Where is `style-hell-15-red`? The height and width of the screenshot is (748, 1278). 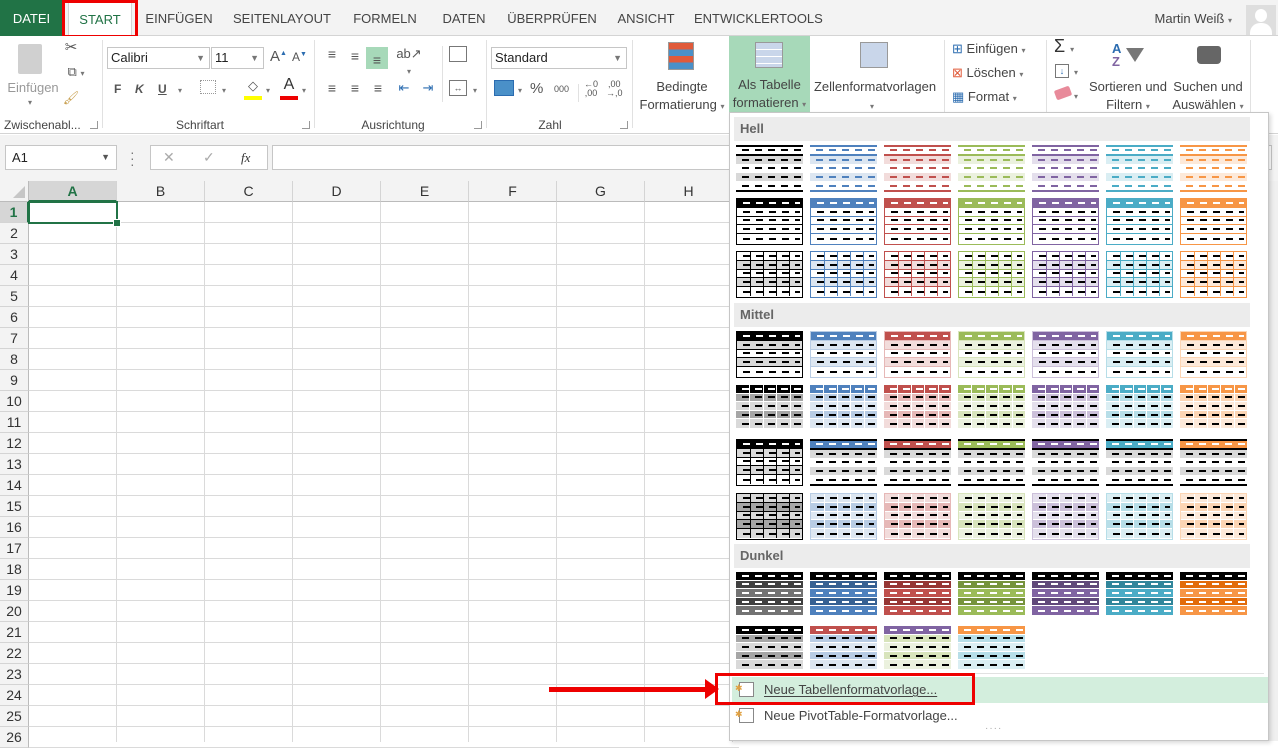 style-hell-15-red is located at coordinates (917, 274).